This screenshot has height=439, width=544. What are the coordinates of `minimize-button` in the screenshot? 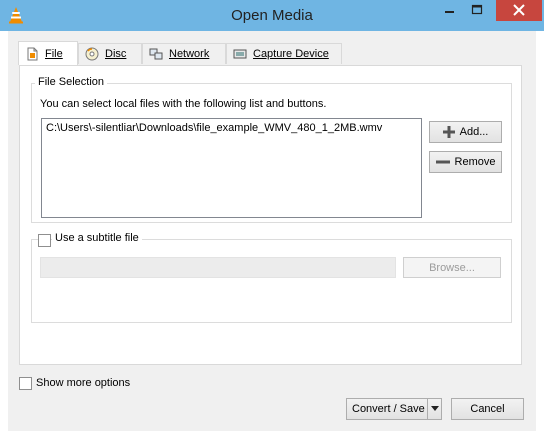 It's located at (449, 10).